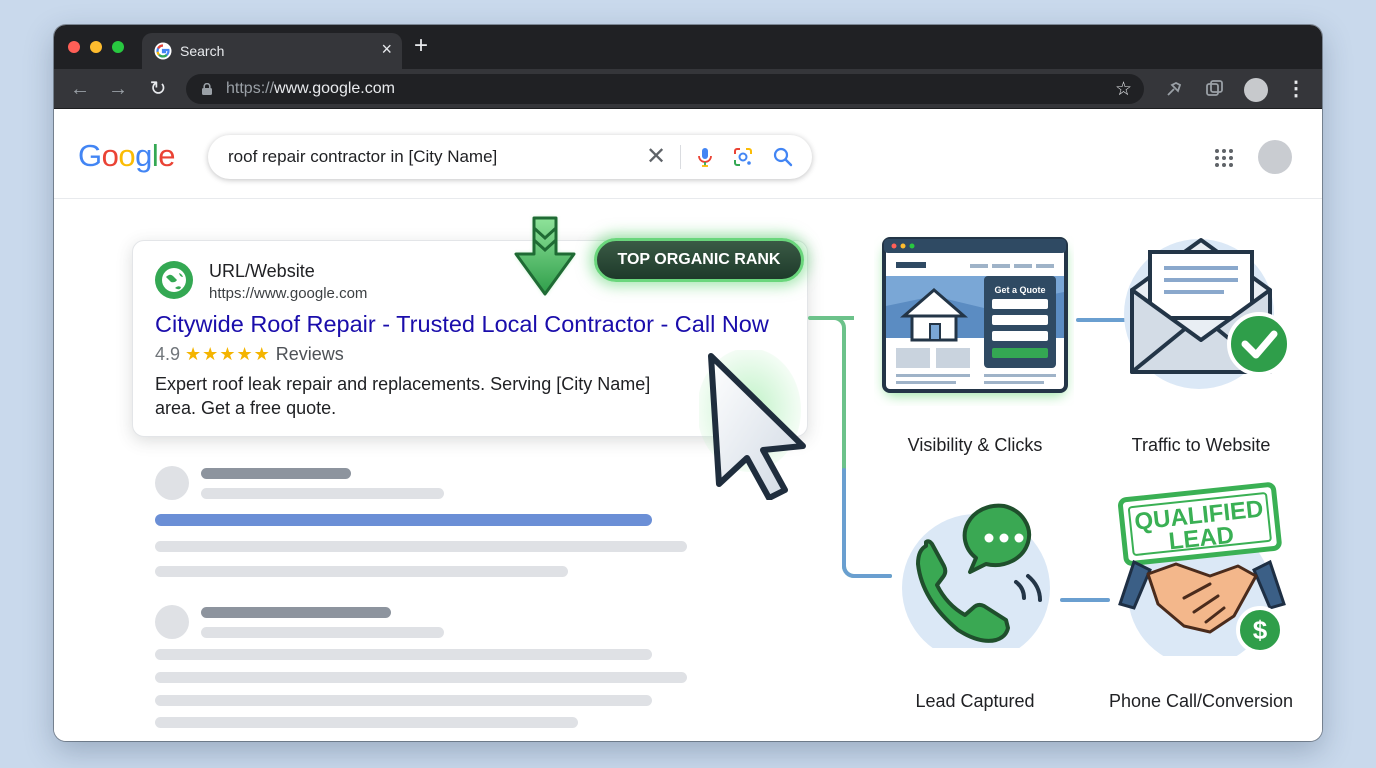 The width and height of the screenshot is (1376, 768). I want to click on lock-icon, so click(207, 89).